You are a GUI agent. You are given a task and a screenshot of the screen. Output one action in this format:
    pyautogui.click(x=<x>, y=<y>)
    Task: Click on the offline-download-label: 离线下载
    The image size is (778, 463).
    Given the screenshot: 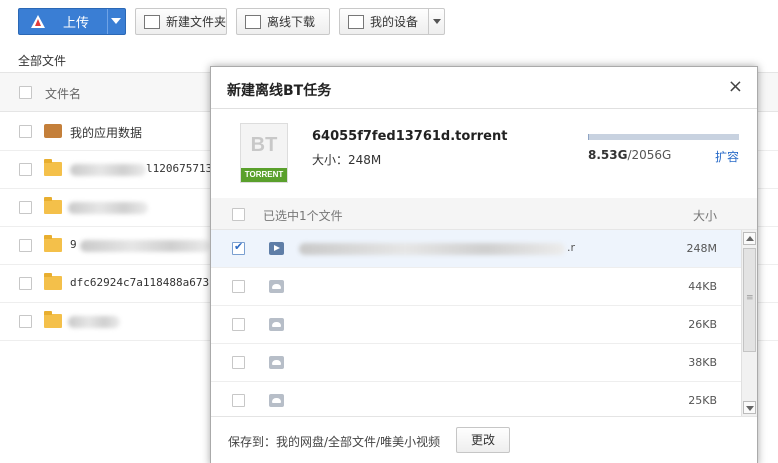 What is the action you would take?
    pyautogui.click(x=291, y=22)
    